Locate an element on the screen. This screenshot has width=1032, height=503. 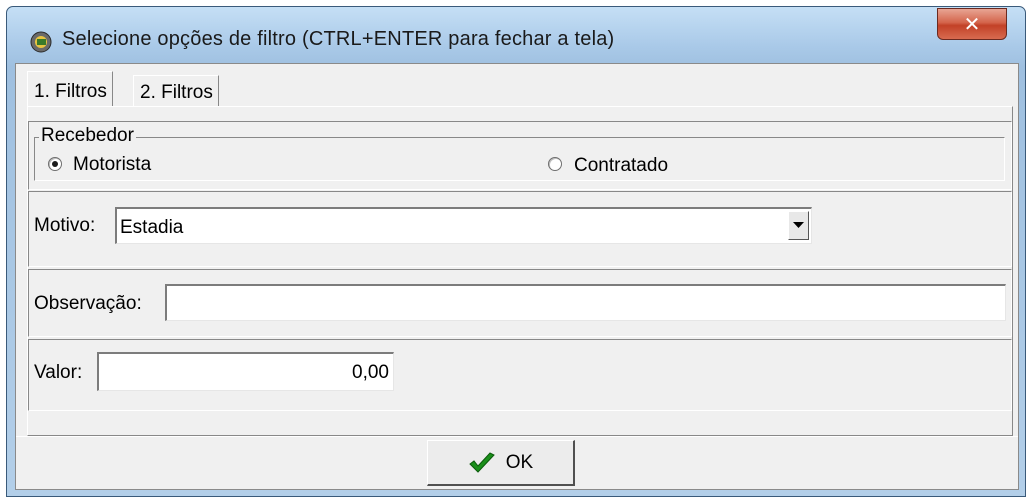
contratado-radio is located at coordinates (555, 164).